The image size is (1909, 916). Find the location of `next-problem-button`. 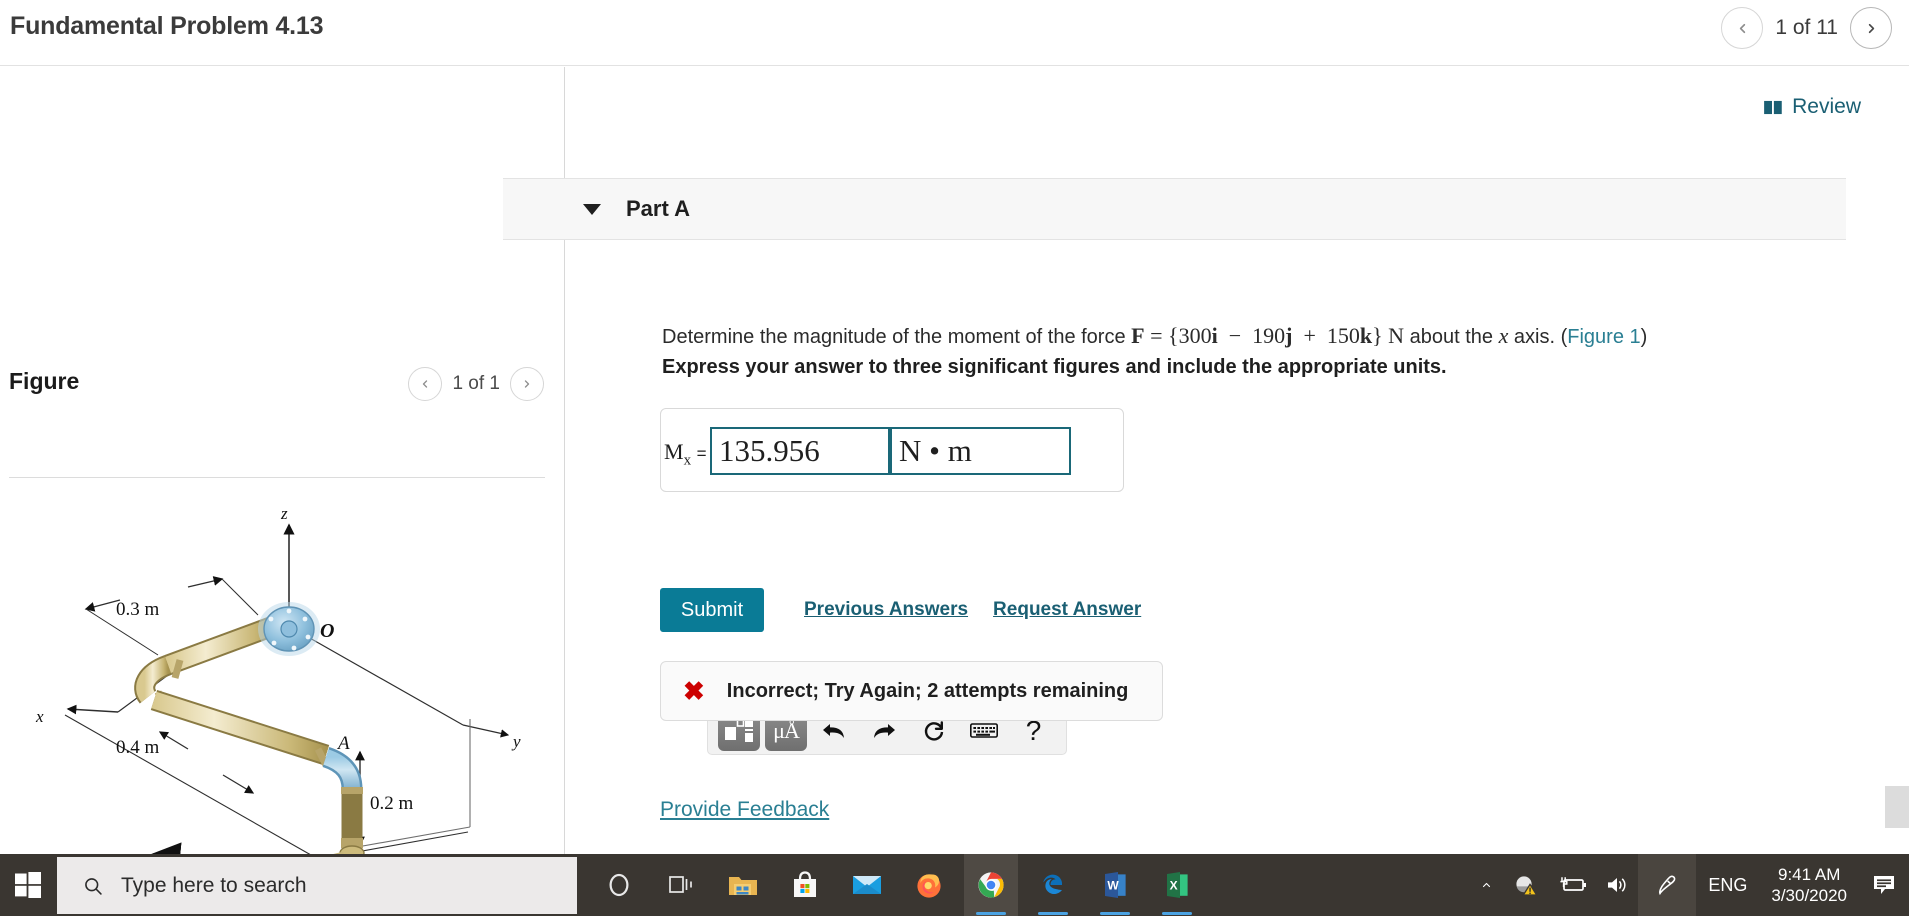

next-problem-button is located at coordinates (1871, 28).